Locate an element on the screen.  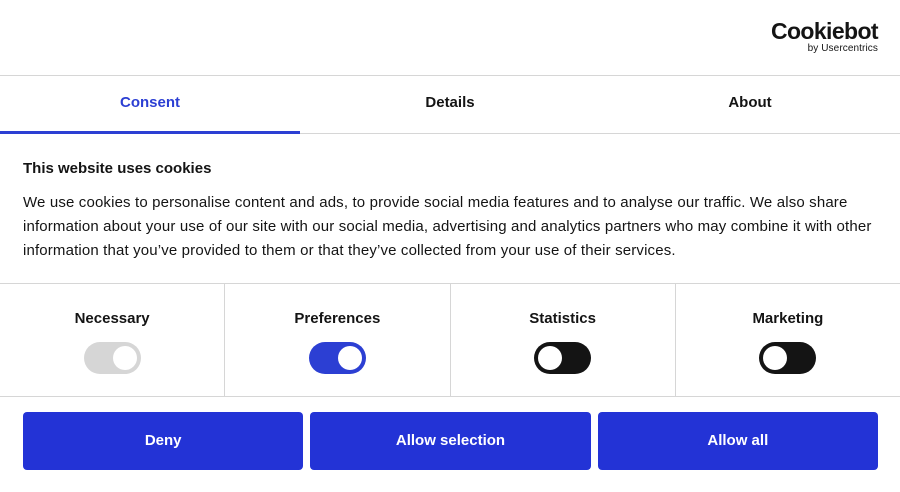
category-preferences: Preferences is located at coordinates (338, 340).